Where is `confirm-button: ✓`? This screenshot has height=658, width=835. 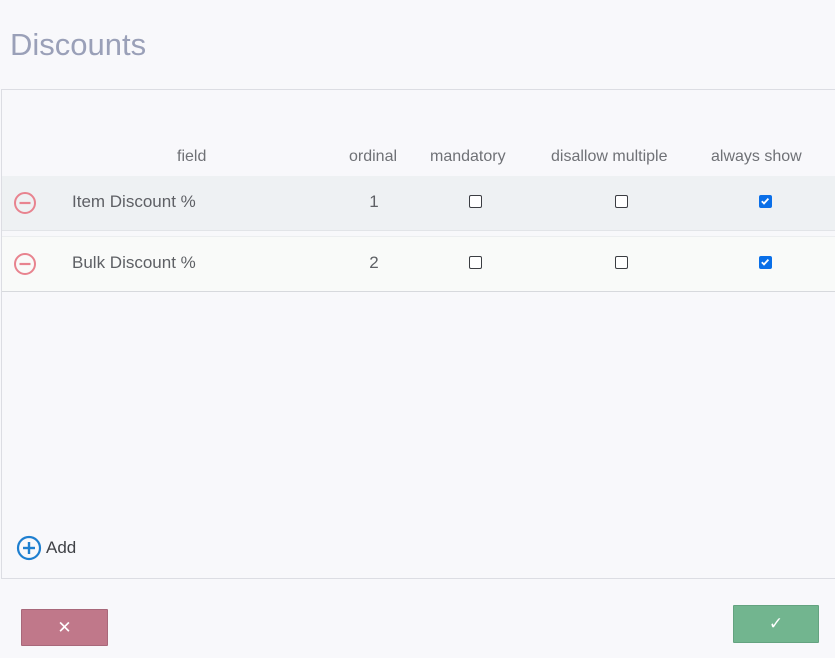
confirm-button: ✓ is located at coordinates (776, 624).